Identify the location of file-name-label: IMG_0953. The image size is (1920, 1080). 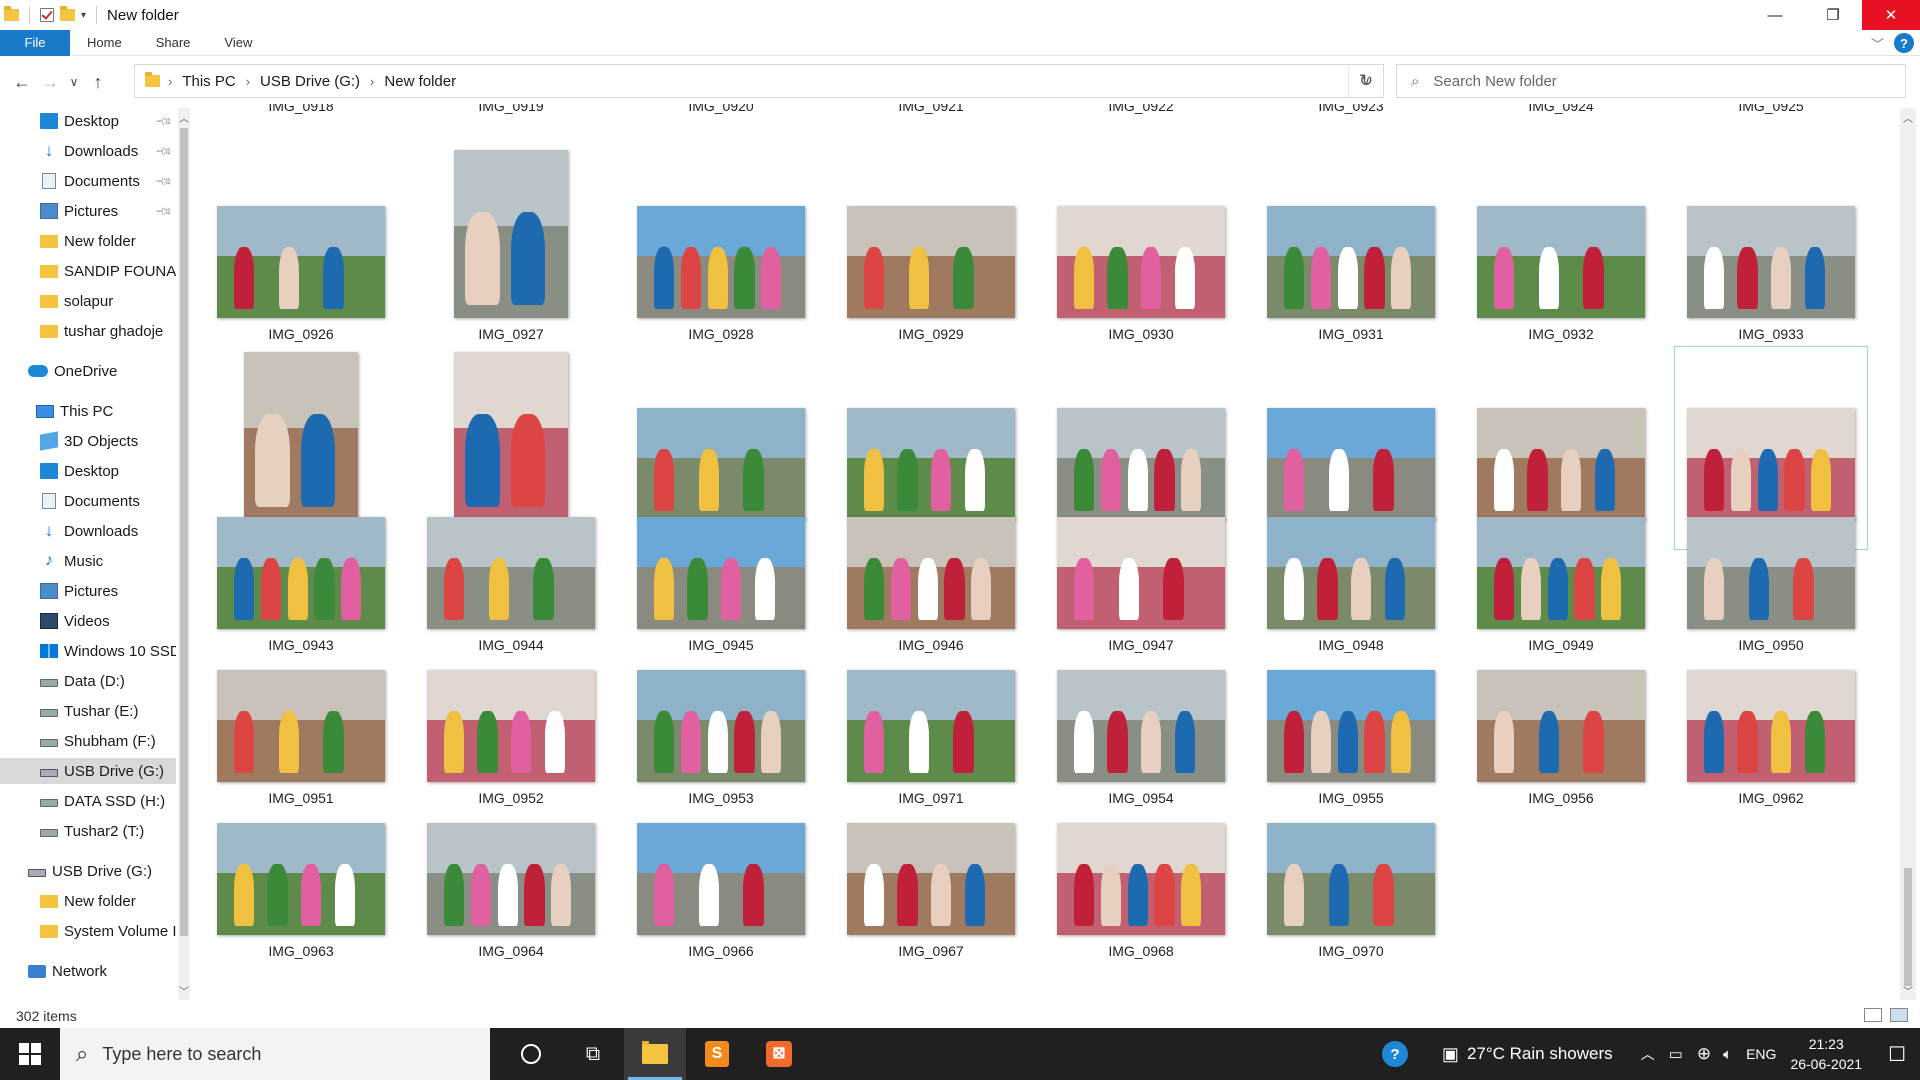
(721, 798).